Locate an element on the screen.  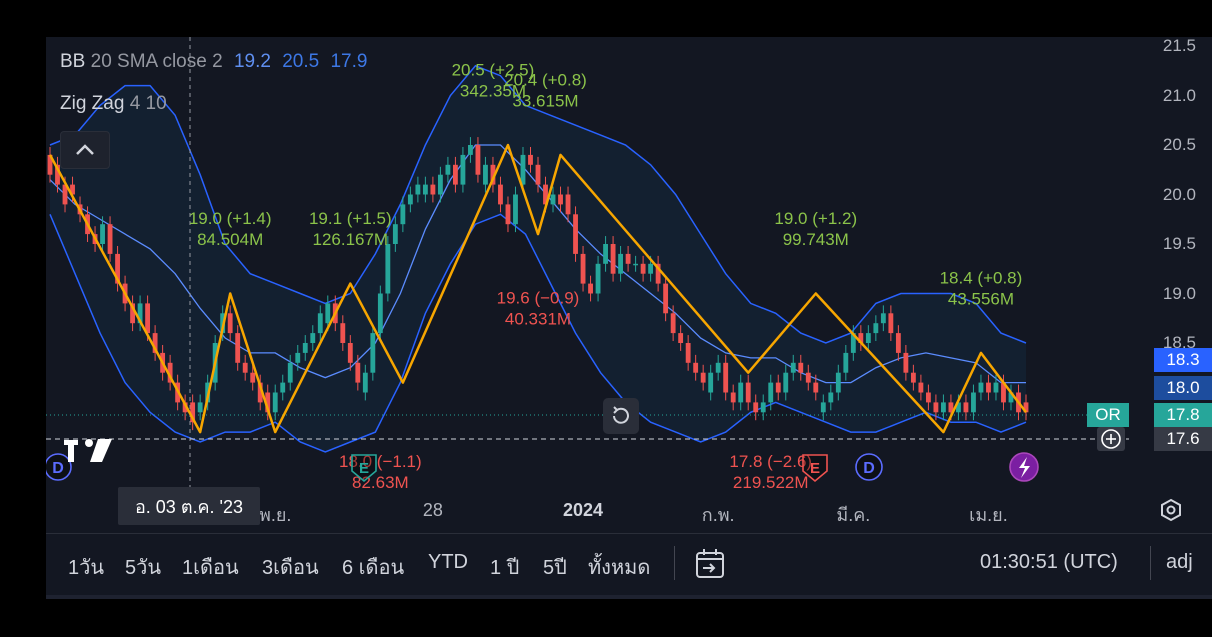
range-button: 1วัน is located at coordinates (86, 567).